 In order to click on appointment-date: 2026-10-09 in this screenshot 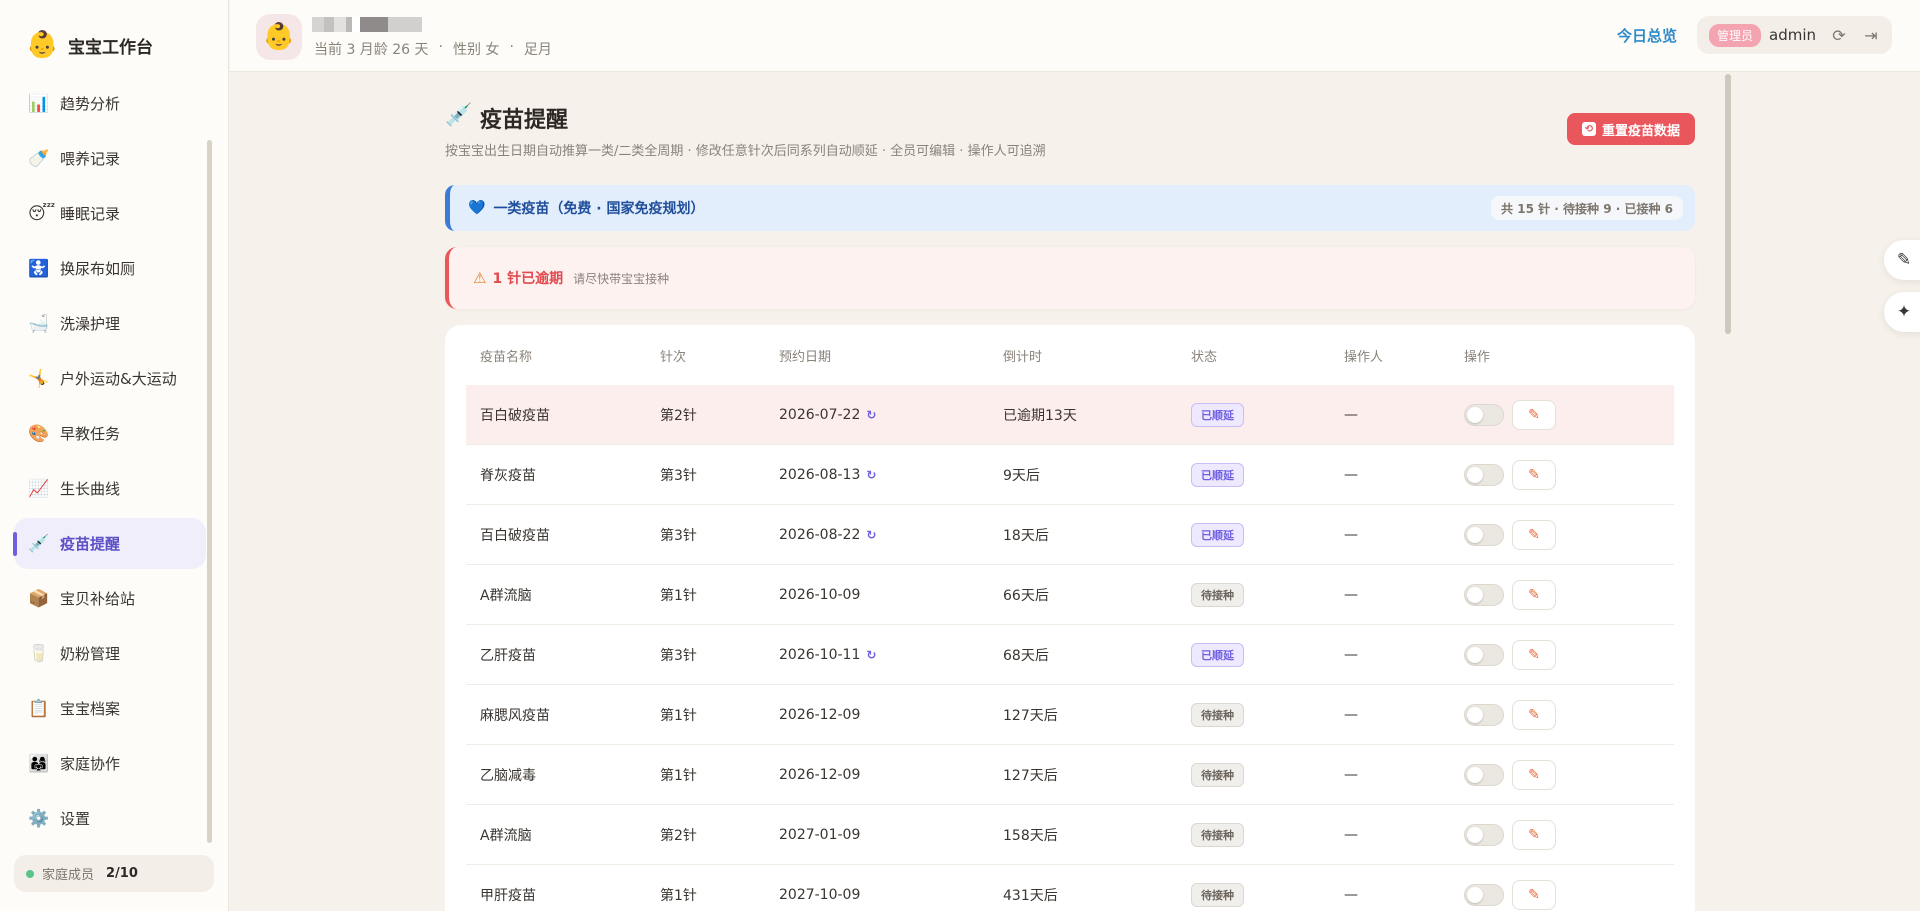, I will do `click(820, 594)`.